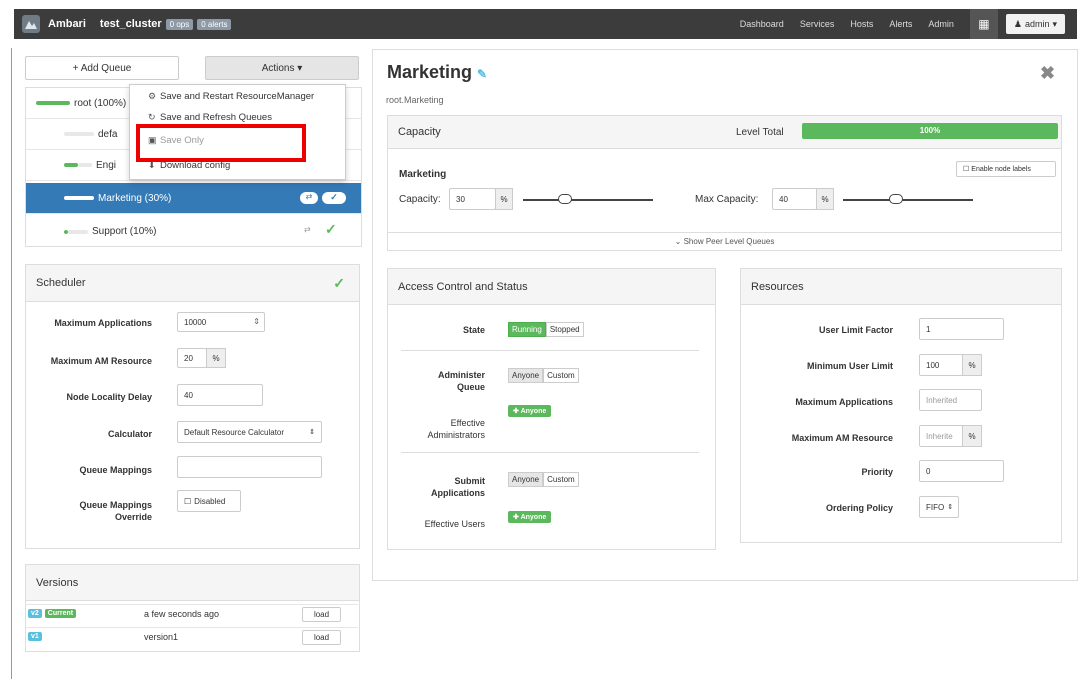 Image resolution: width=1090 pixels, height=679 pixels. Describe the element at coordinates (256, 321) in the screenshot. I see `spinner-icon: ⇕` at that location.